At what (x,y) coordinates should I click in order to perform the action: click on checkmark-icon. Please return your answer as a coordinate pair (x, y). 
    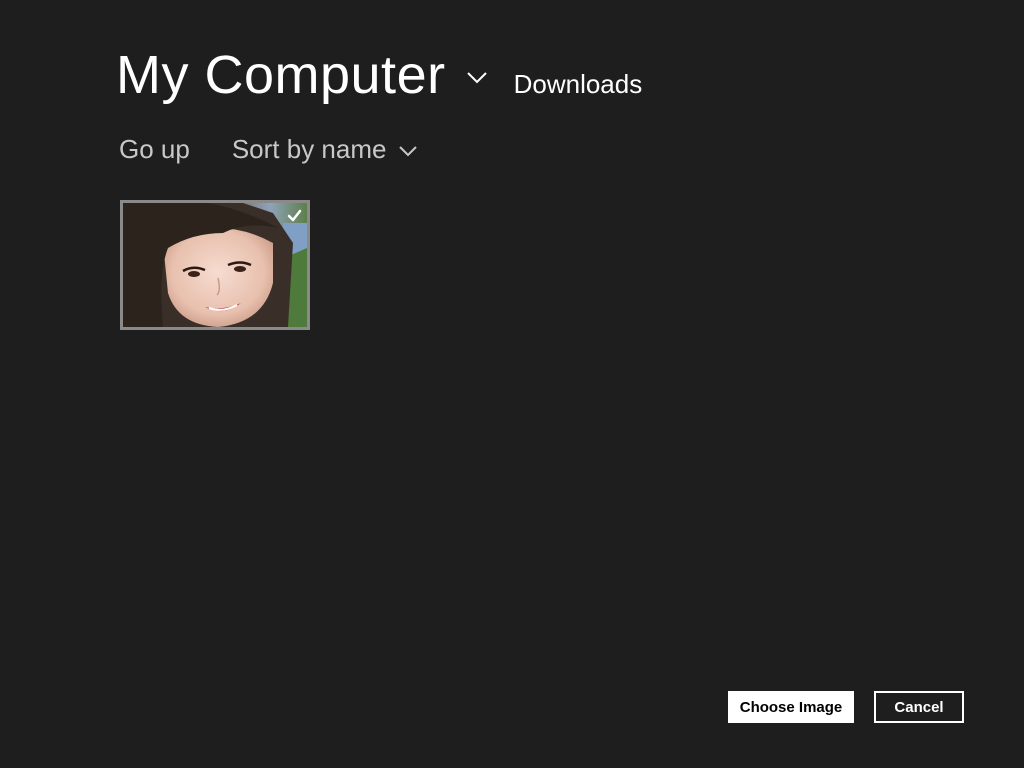
    Looking at the image, I should click on (294, 215).